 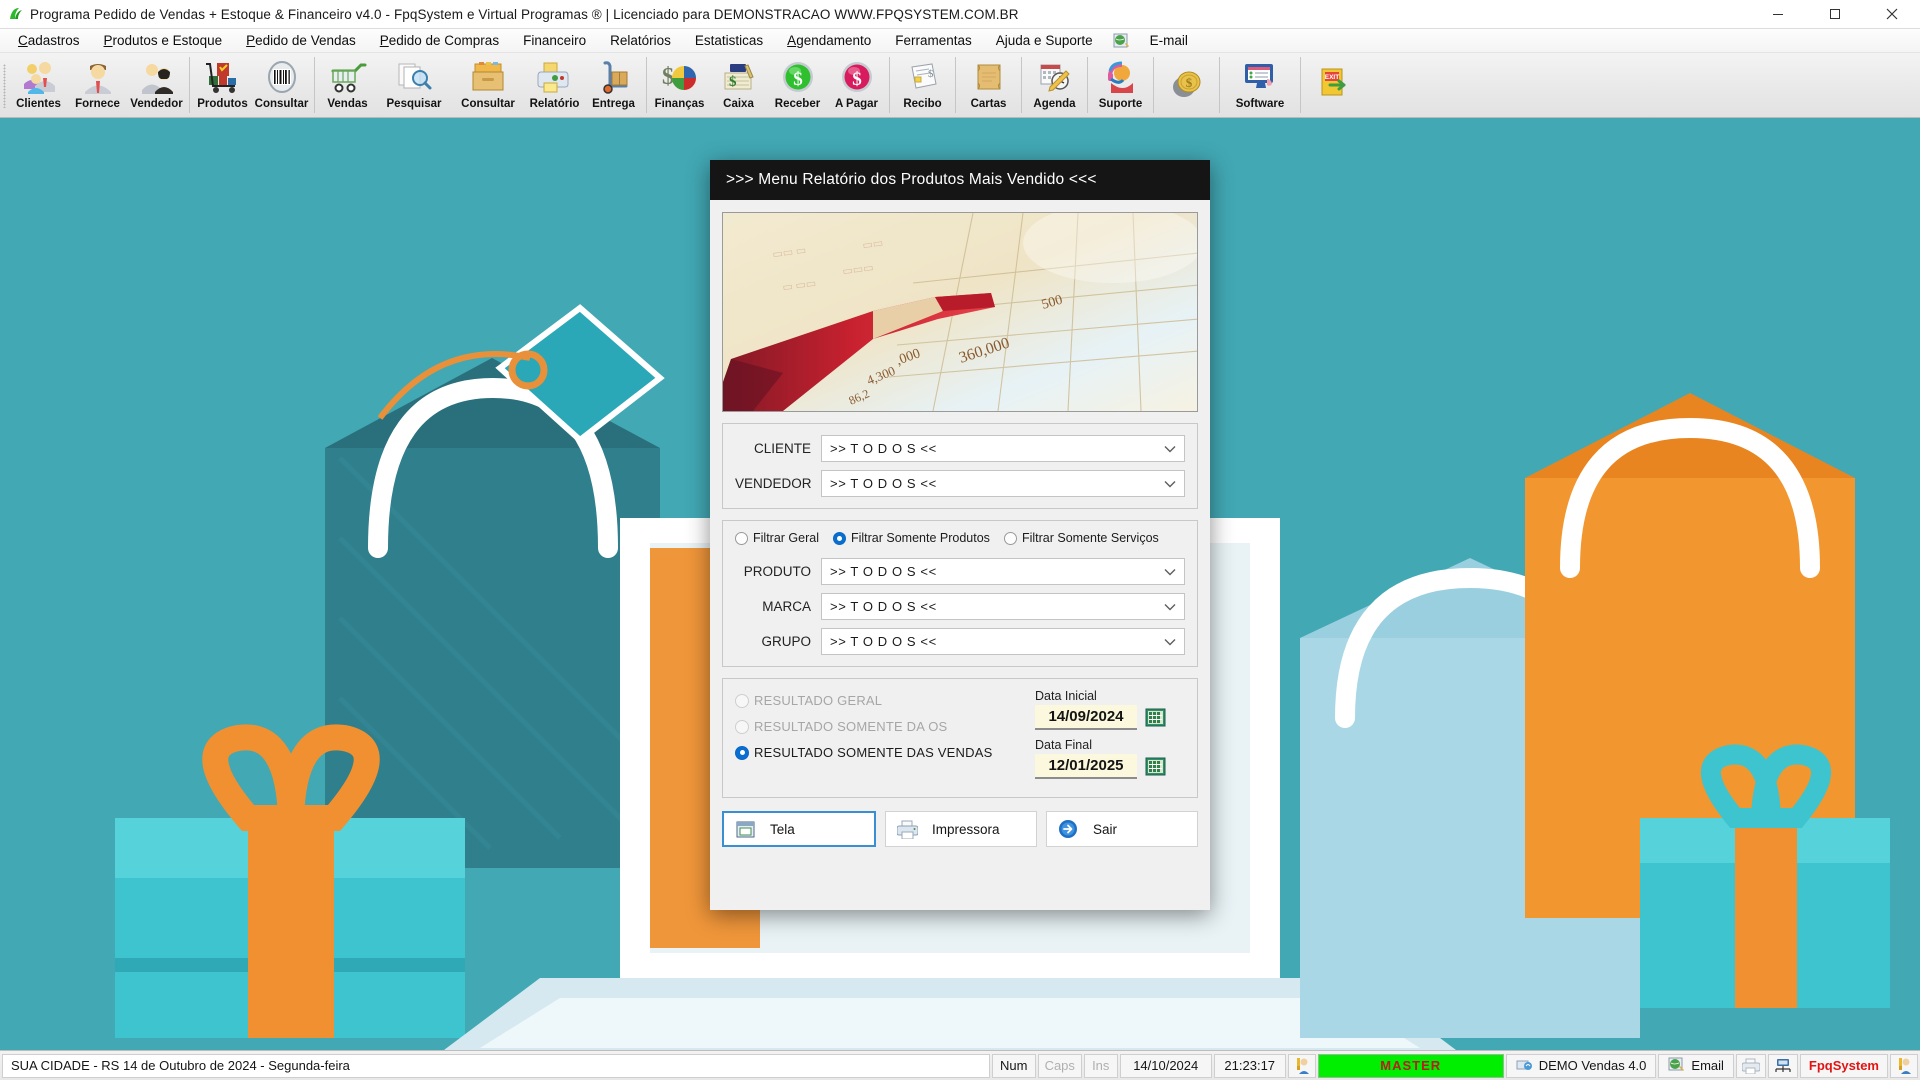 I want to click on toolbar-button-consultar-vendas: Consultar, so click(x=488, y=85).